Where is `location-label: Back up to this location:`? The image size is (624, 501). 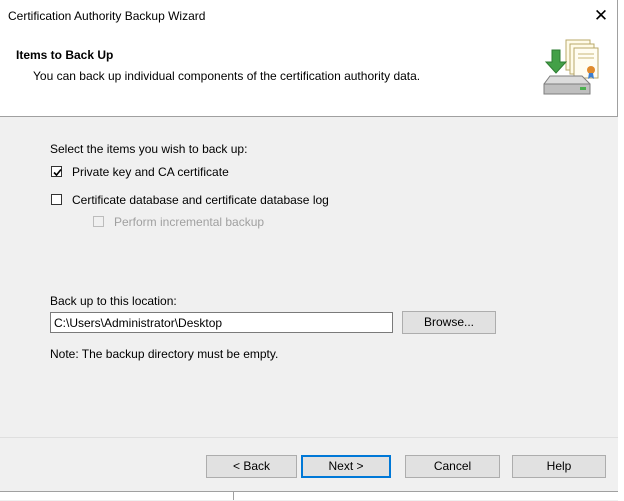 location-label: Back up to this location: is located at coordinates (113, 301).